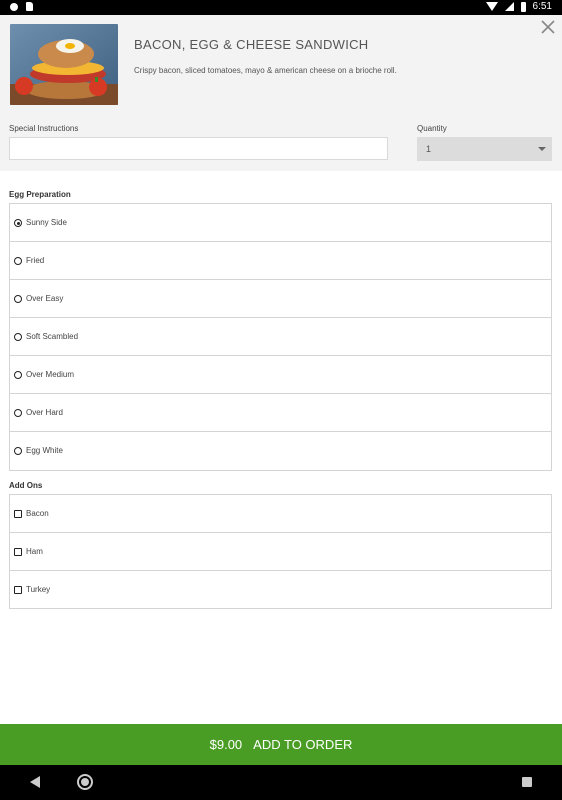  I want to click on egg-option: Sunny Side, so click(280, 223).